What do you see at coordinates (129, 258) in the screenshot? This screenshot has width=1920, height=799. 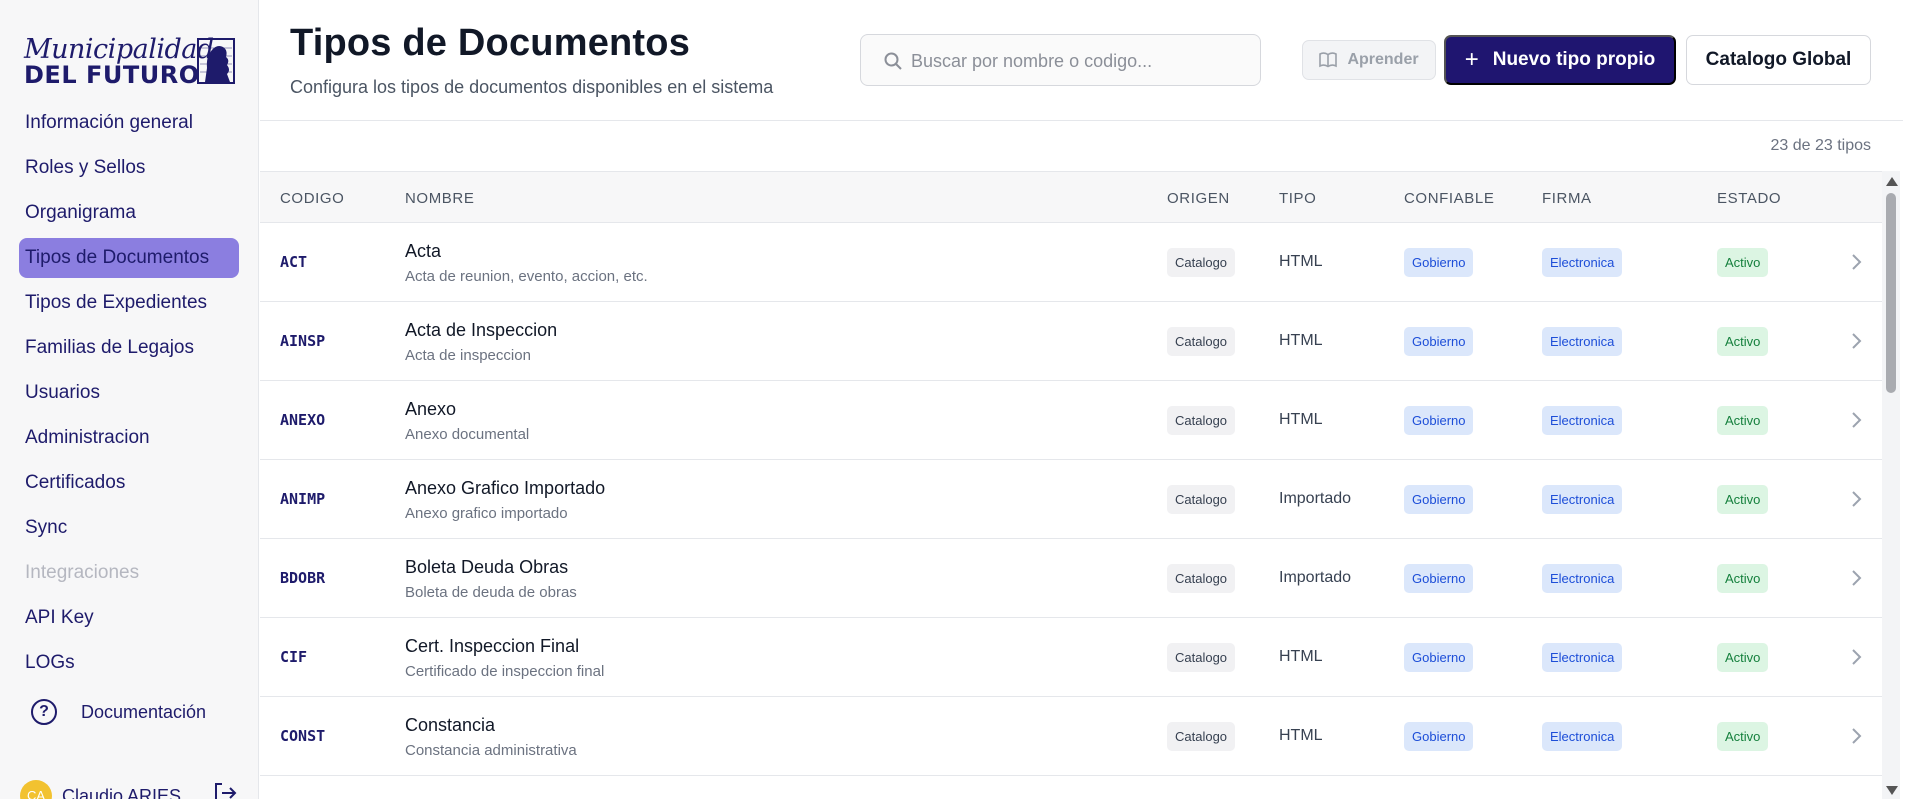 I see `sidebar-item-tipos-de-documentos: Tipos de Documentos` at bounding box center [129, 258].